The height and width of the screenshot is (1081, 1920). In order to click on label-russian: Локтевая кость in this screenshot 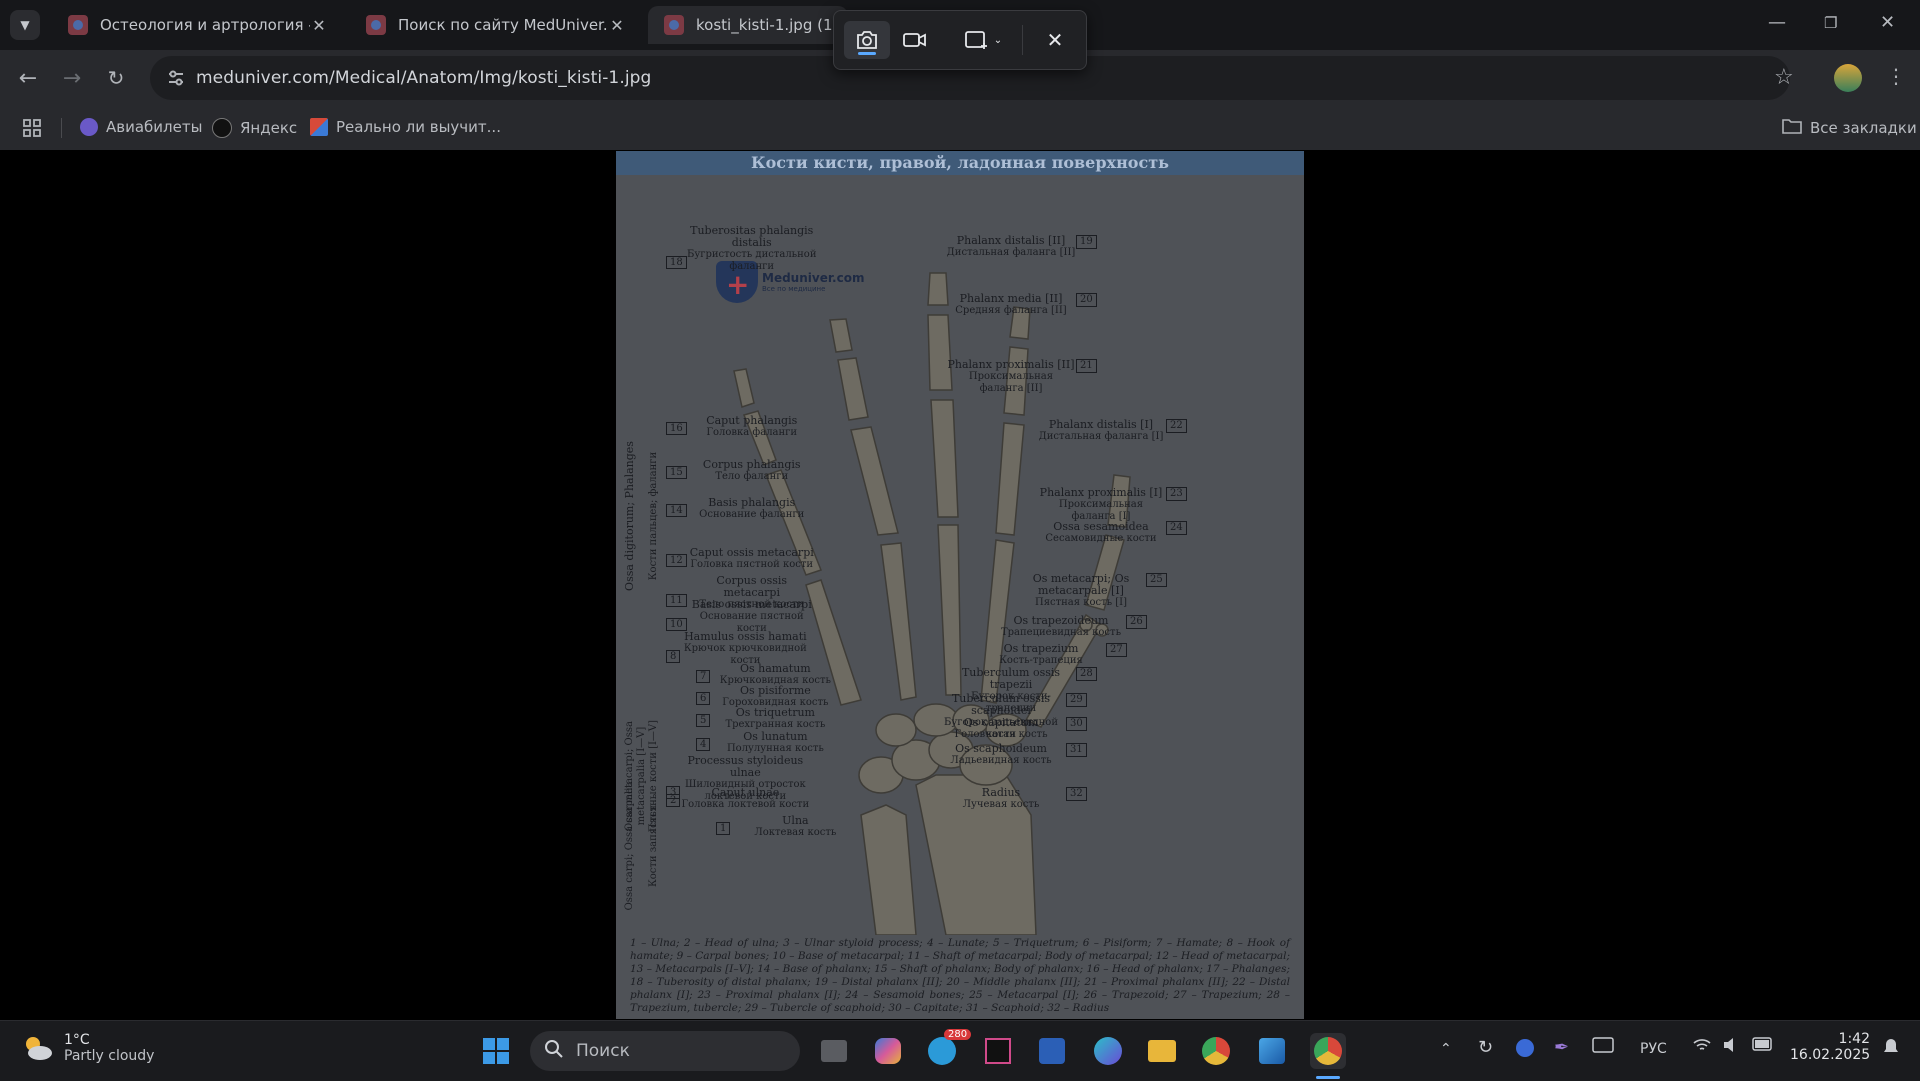, I will do `click(795, 832)`.